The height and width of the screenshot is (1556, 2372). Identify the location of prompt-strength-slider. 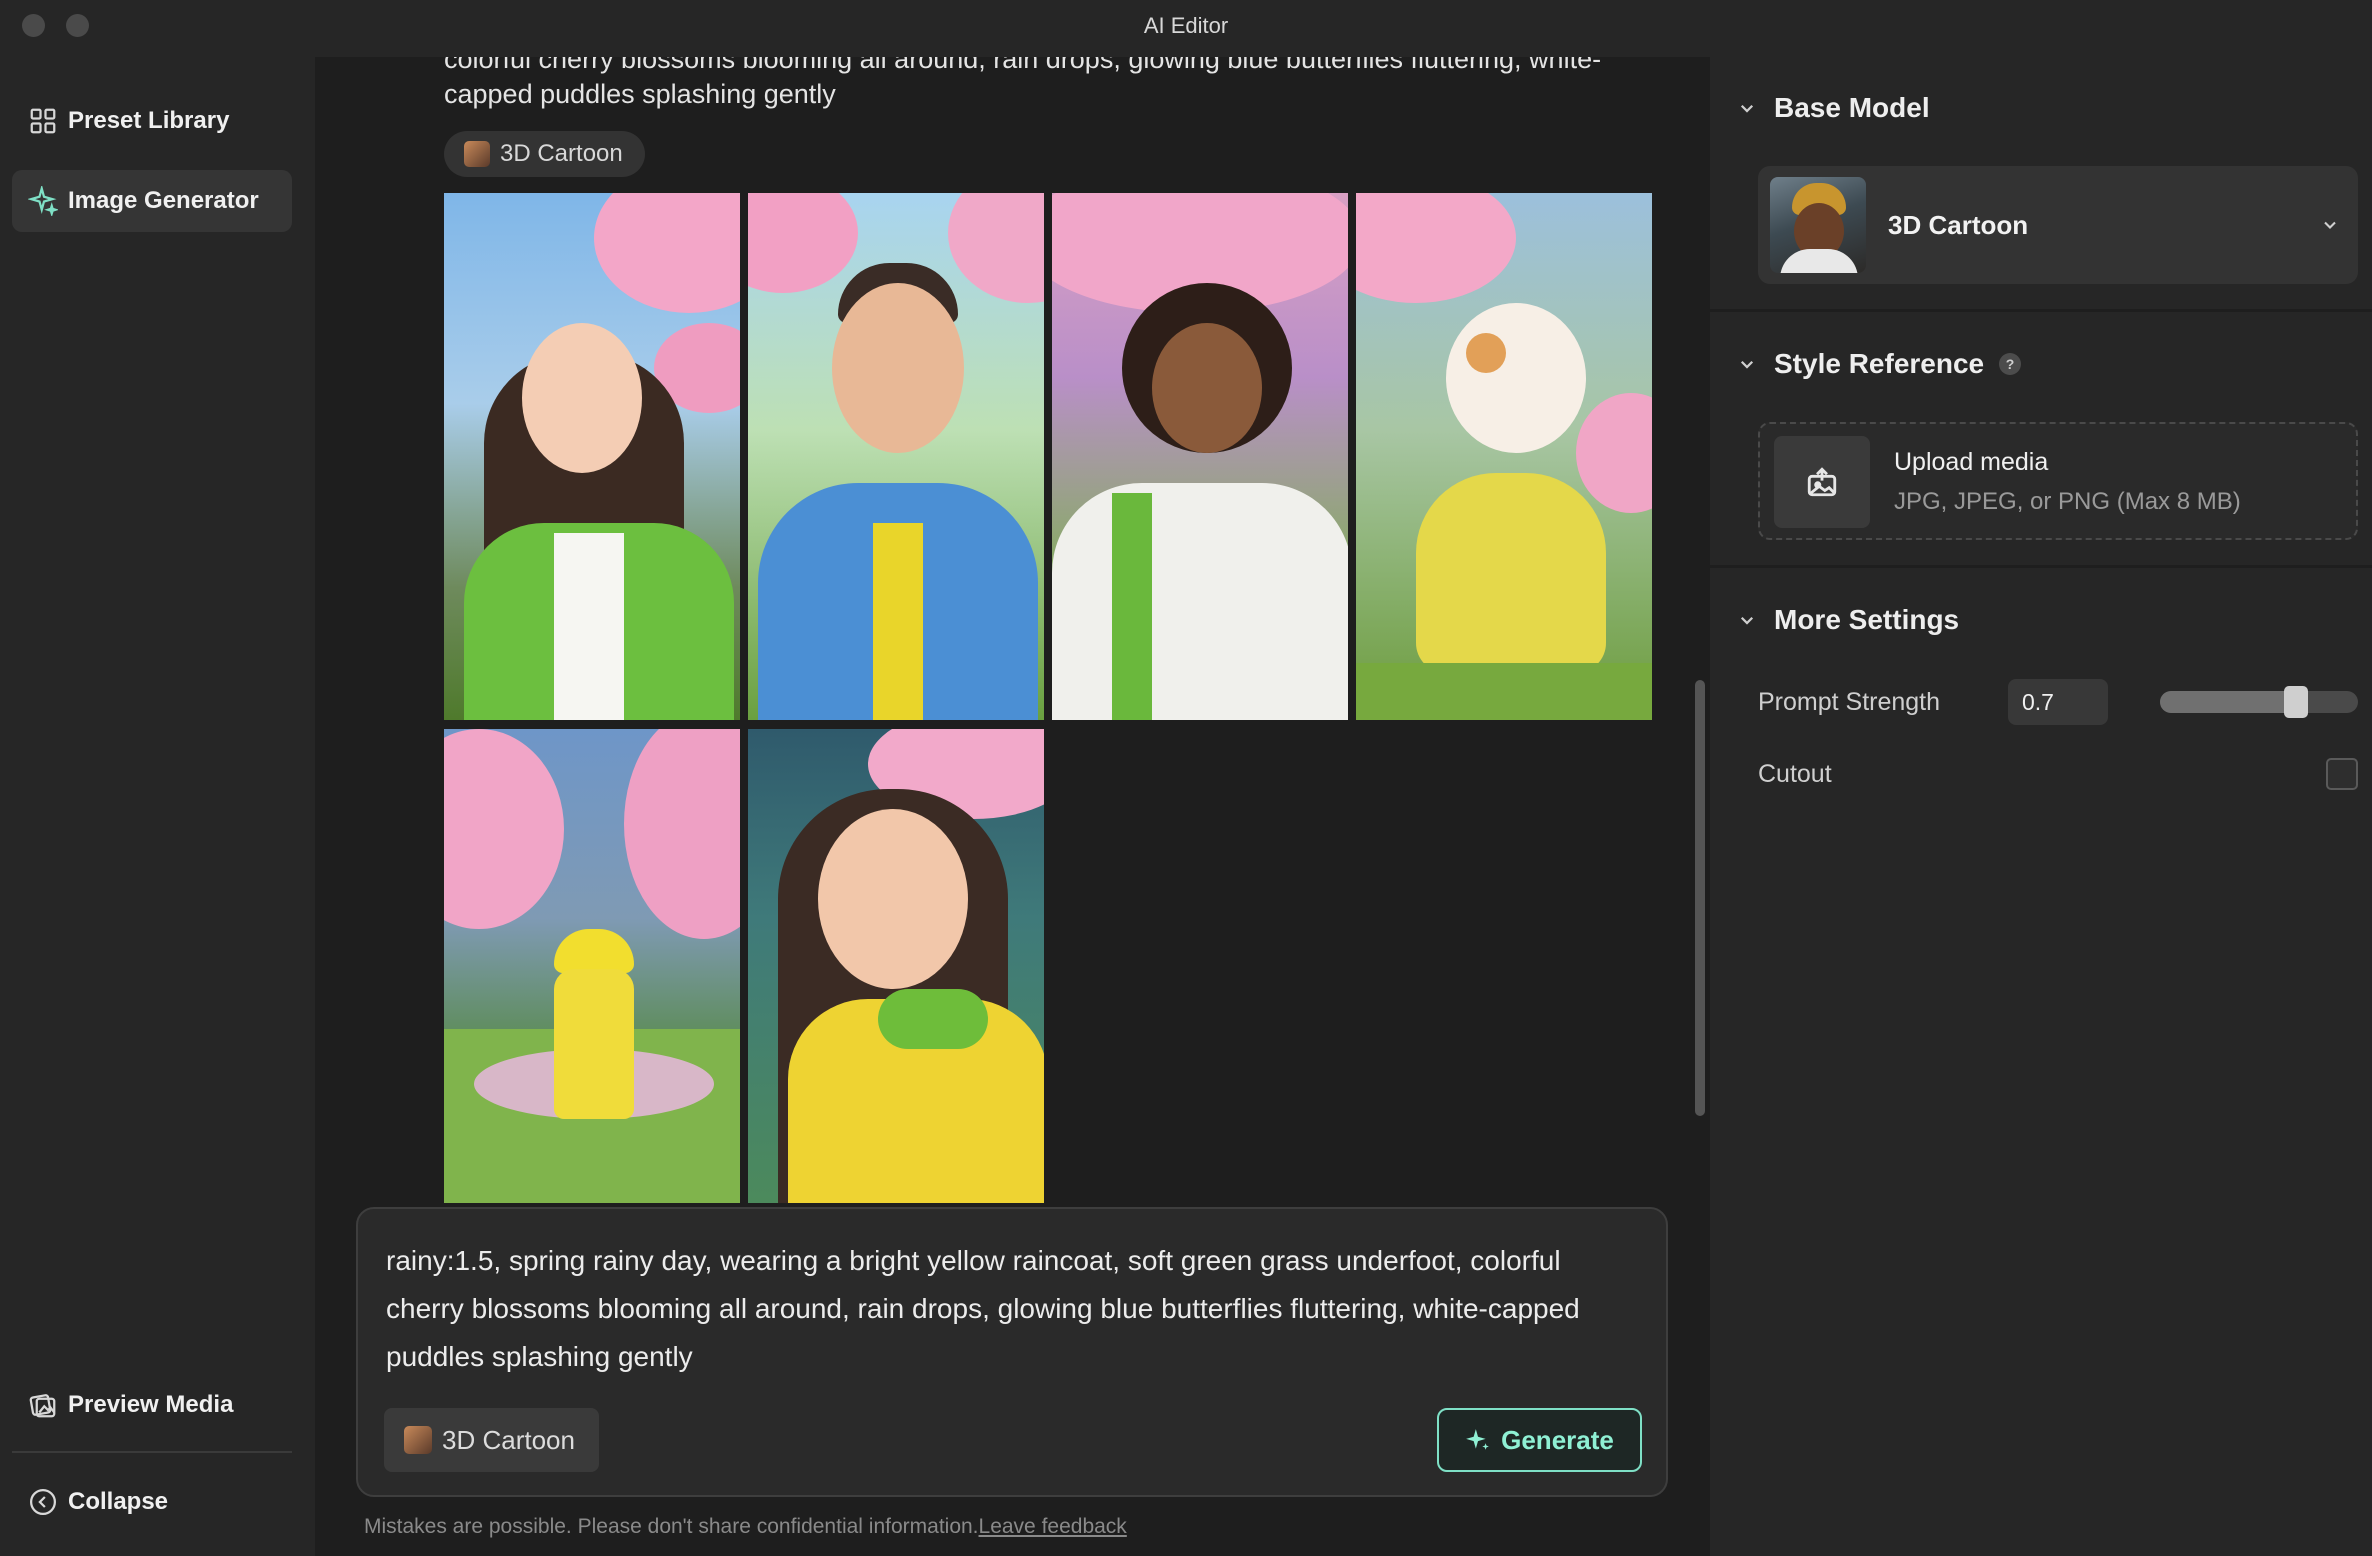
(2259, 702).